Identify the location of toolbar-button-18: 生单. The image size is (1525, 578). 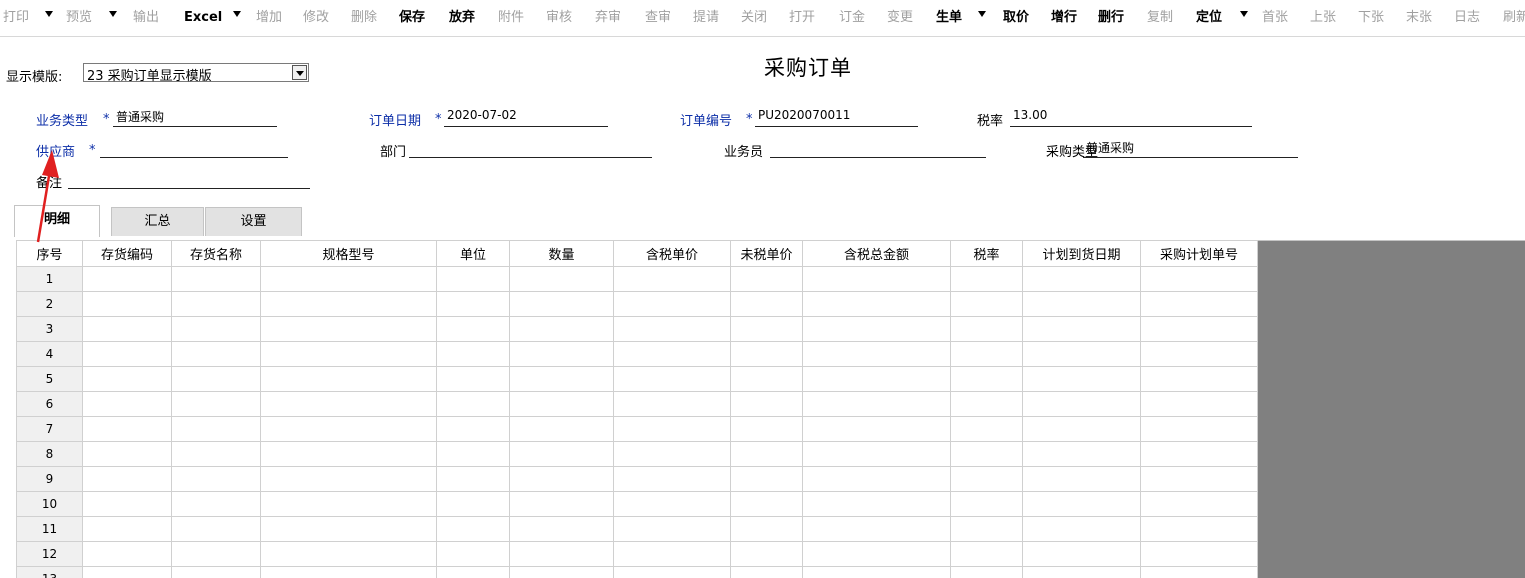
(949, 18).